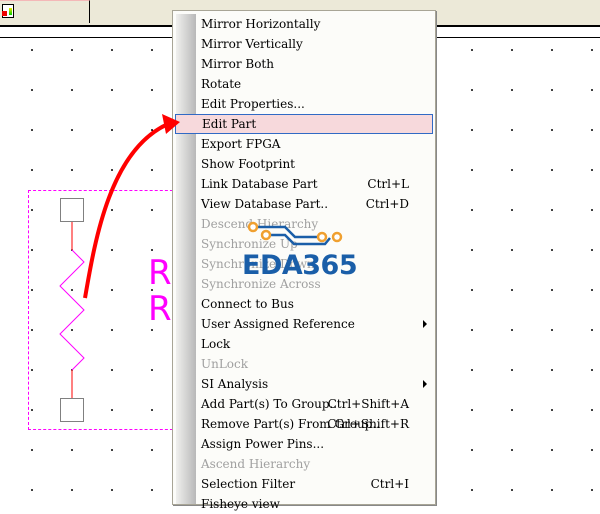 Image resolution: width=600 pixels, height=514 pixels. What do you see at coordinates (252, 44) in the screenshot?
I see `menu-item-label: Mirror Vertically` at bounding box center [252, 44].